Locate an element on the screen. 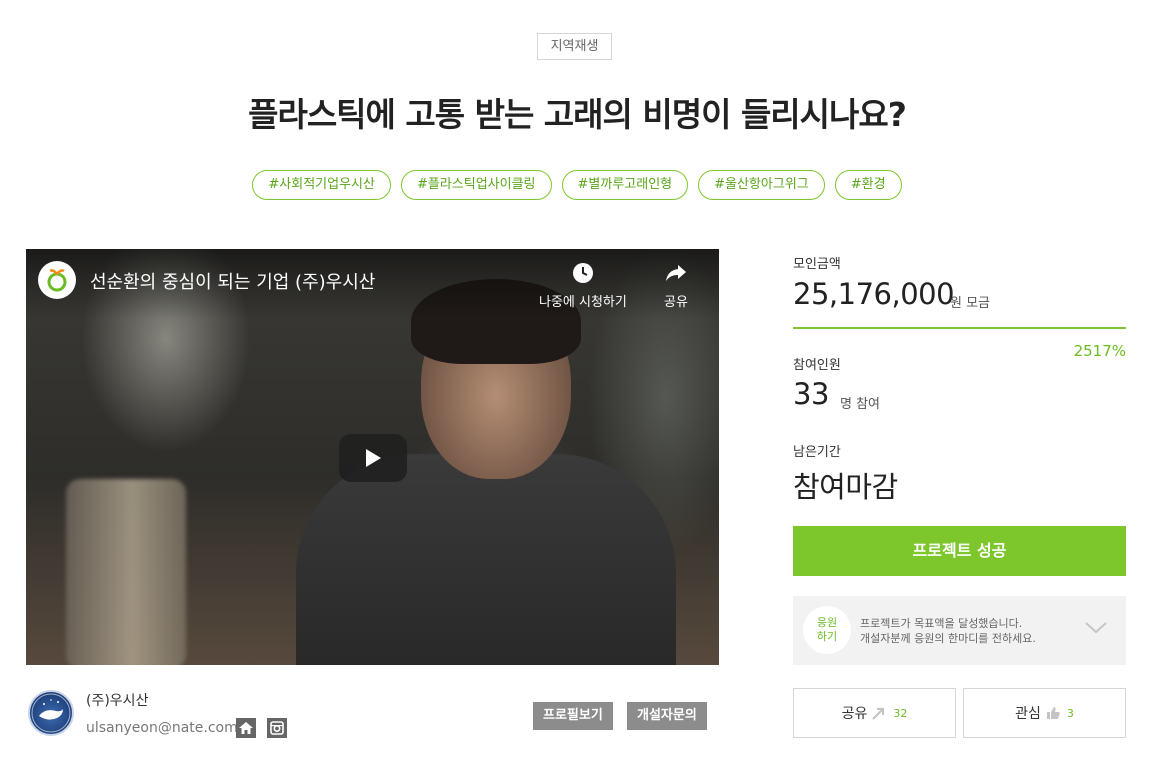  category-badge: 지역재생 is located at coordinates (574, 46).